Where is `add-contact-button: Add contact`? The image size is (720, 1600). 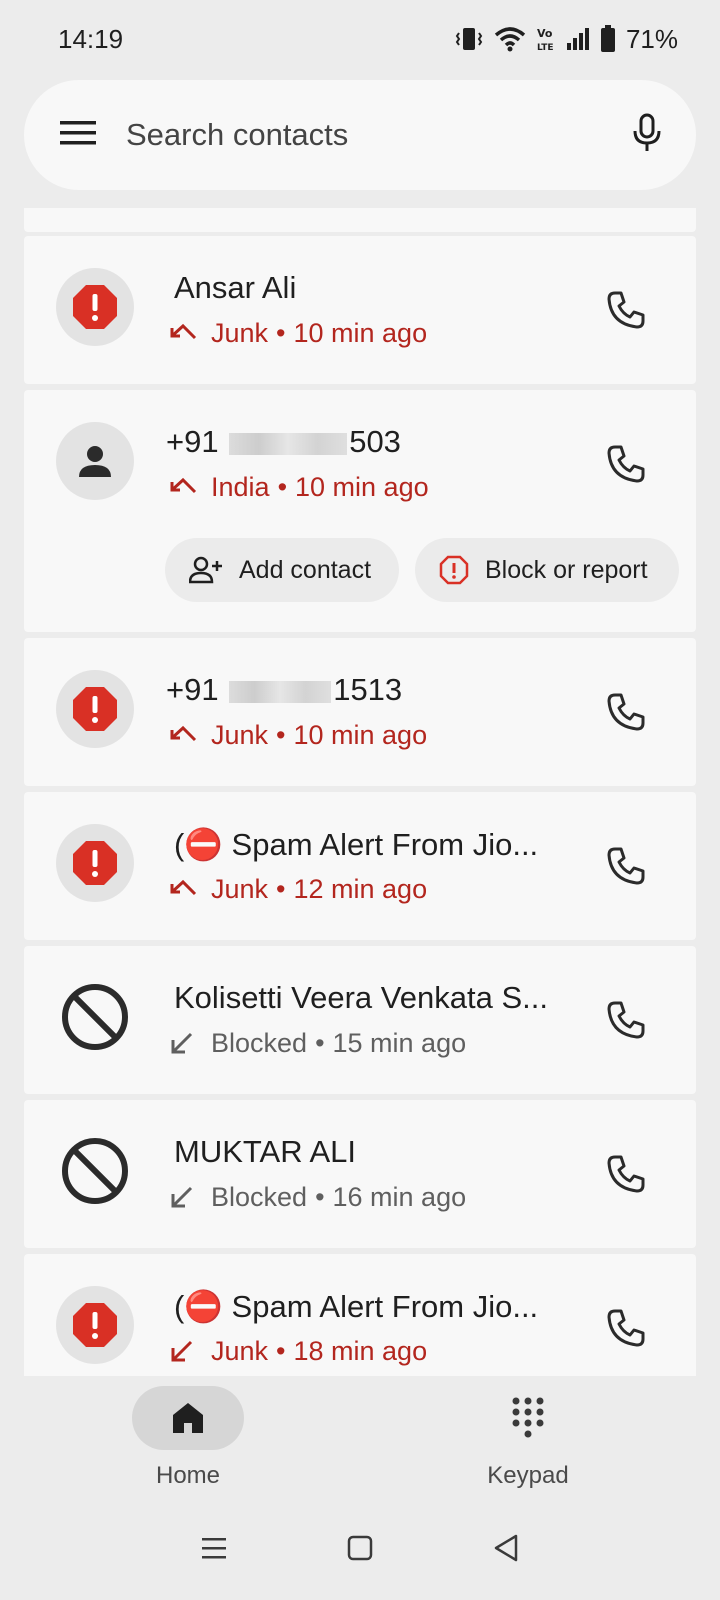 add-contact-button: Add contact is located at coordinates (282, 570).